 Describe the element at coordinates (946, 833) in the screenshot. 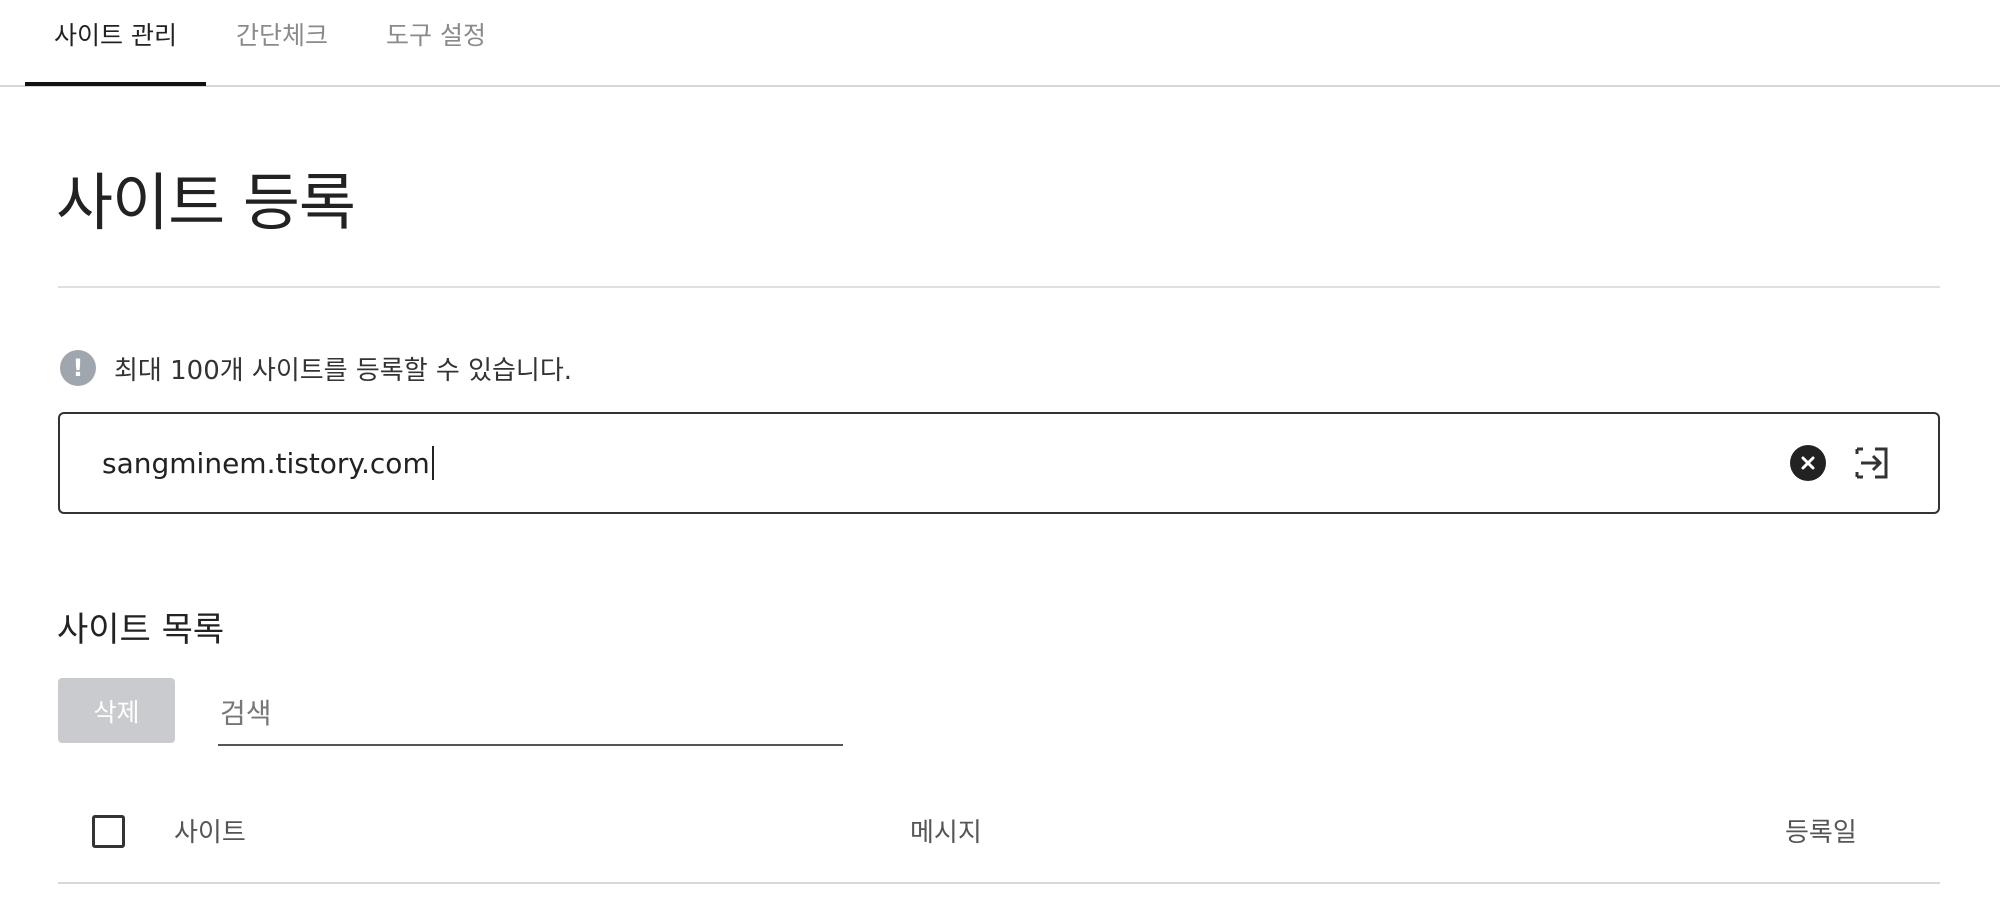

I see `column-message: 메시지` at that location.